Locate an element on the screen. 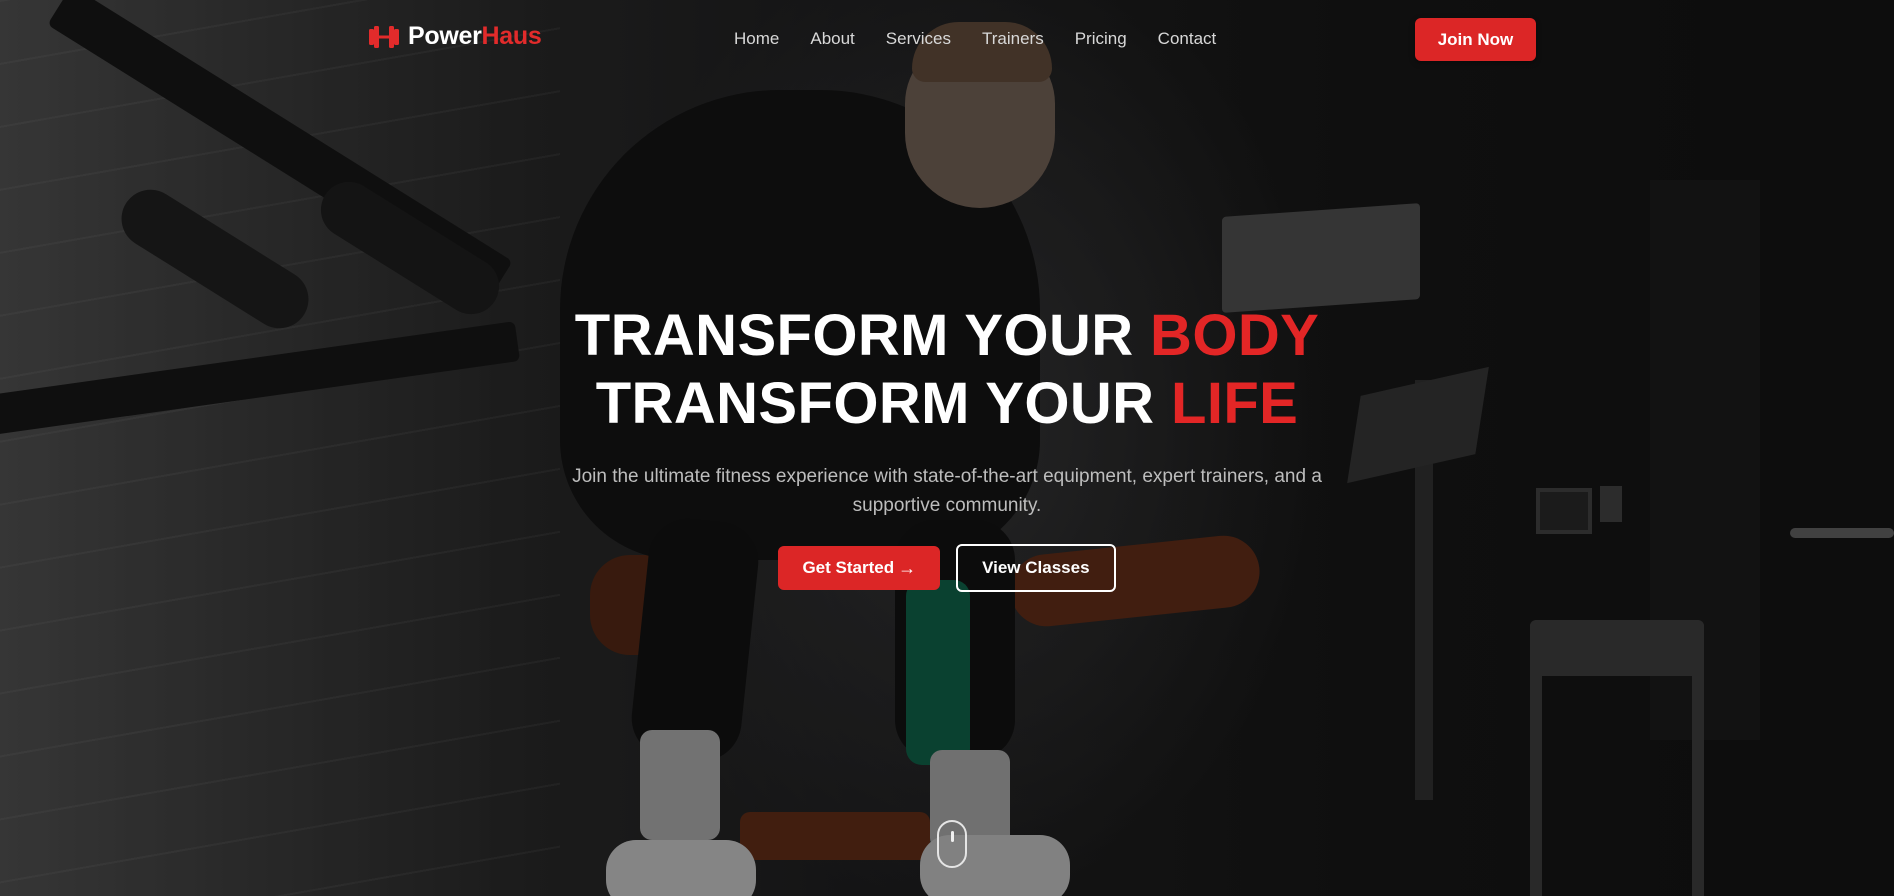 This screenshot has width=1894, height=896. join-now-button: Join Now is located at coordinates (1475, 39).